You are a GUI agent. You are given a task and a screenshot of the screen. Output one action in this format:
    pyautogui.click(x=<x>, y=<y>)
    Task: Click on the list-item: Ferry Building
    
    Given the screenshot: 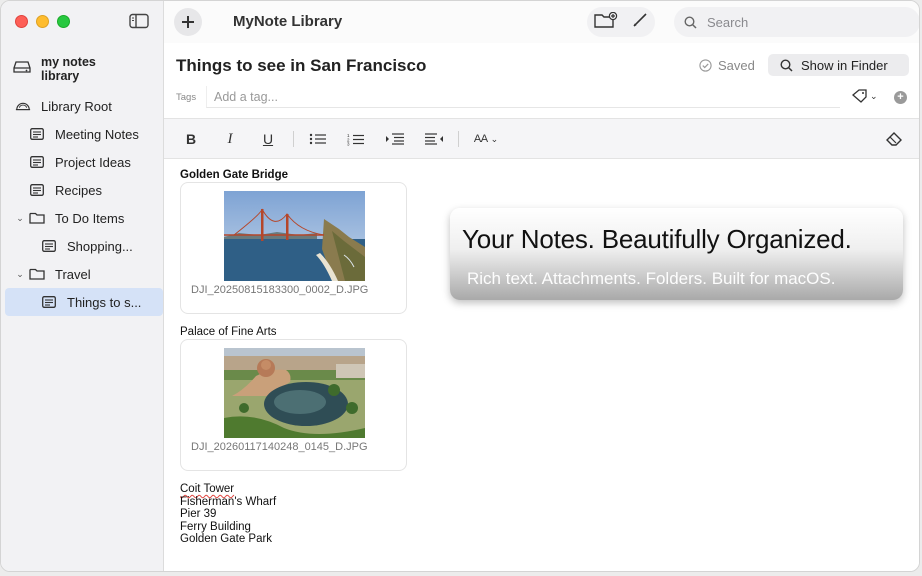 What is the action you would take?
    pyautogui.click(x=215, y=526)
    